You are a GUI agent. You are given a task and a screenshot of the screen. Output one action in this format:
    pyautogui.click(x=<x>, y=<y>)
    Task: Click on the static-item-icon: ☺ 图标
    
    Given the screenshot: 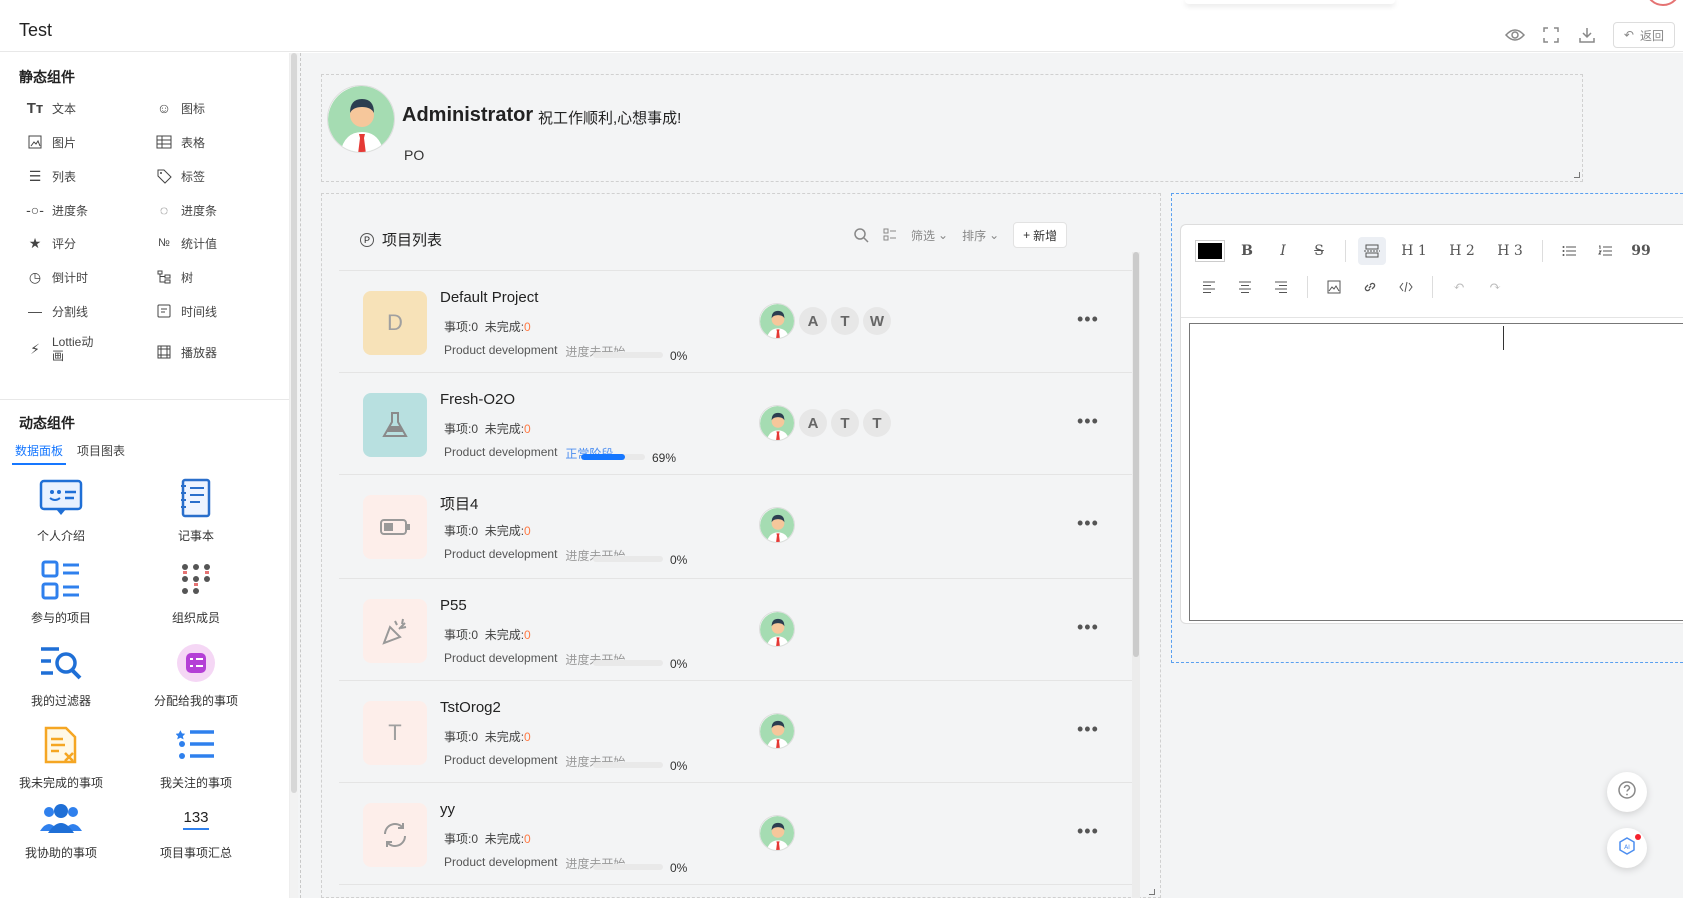 What is the action you would take?
    pyautogui.click(x=180, y=108)
    